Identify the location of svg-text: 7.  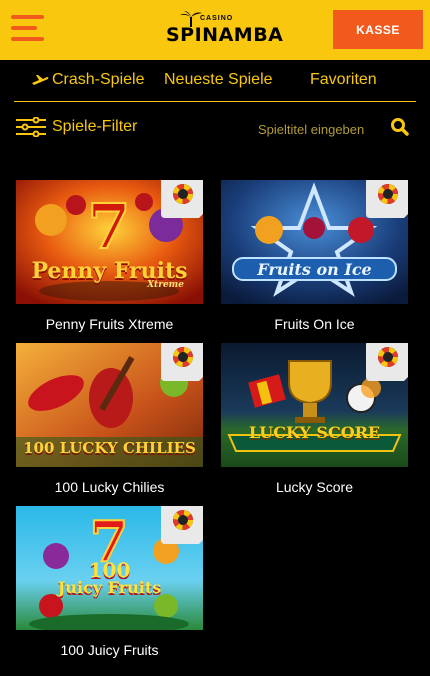
(108, 226).